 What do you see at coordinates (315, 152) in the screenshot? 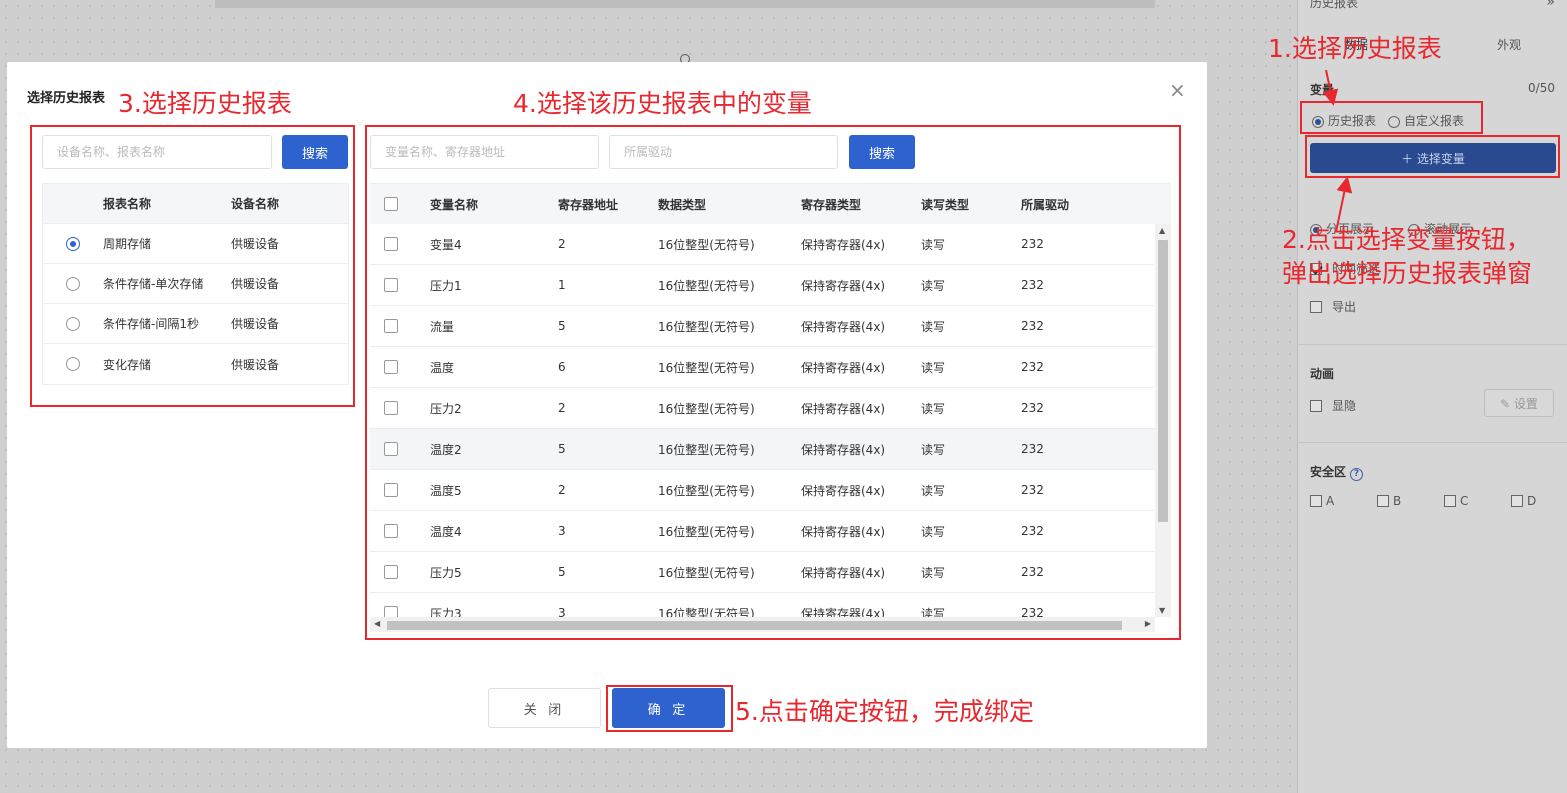
I see `report-search-button: 搜索` at bounding box center [315, 152].